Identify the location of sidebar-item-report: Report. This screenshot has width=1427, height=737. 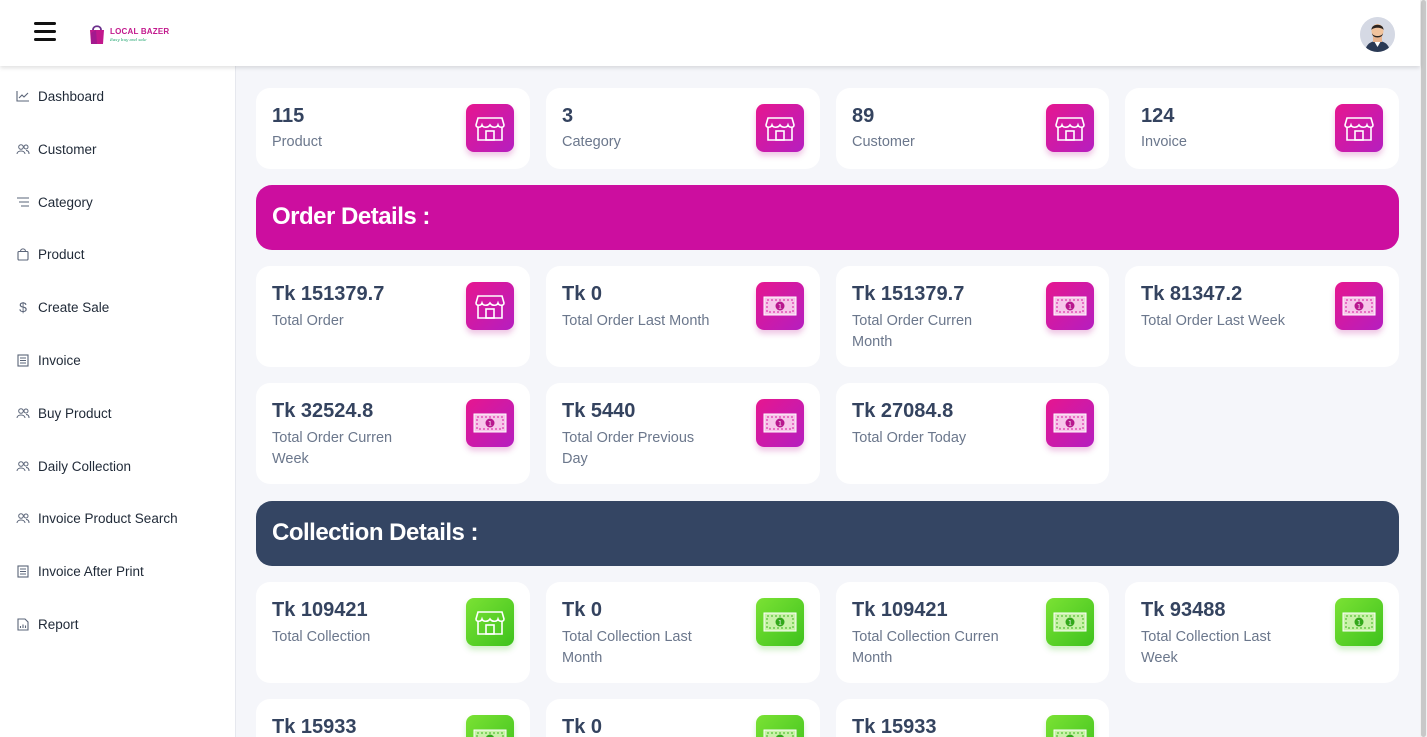
(47, 624).